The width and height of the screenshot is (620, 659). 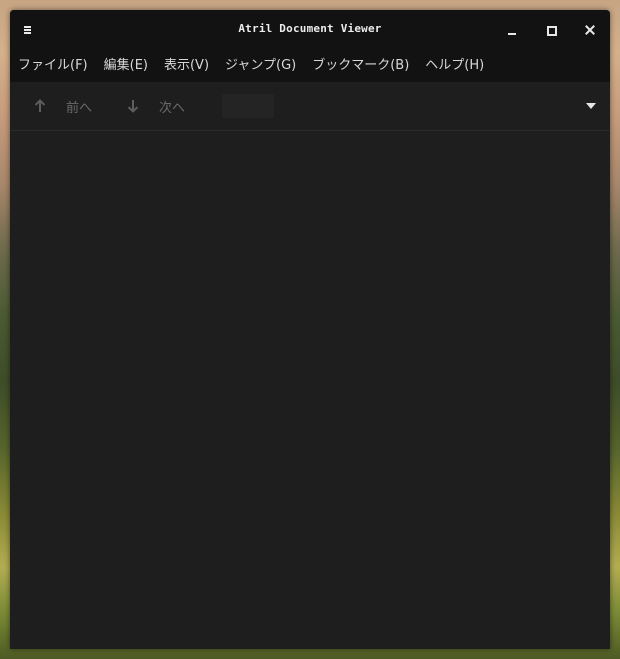 I want to click on menu-go: ジャンプ(G), so click(x=260, y=66).